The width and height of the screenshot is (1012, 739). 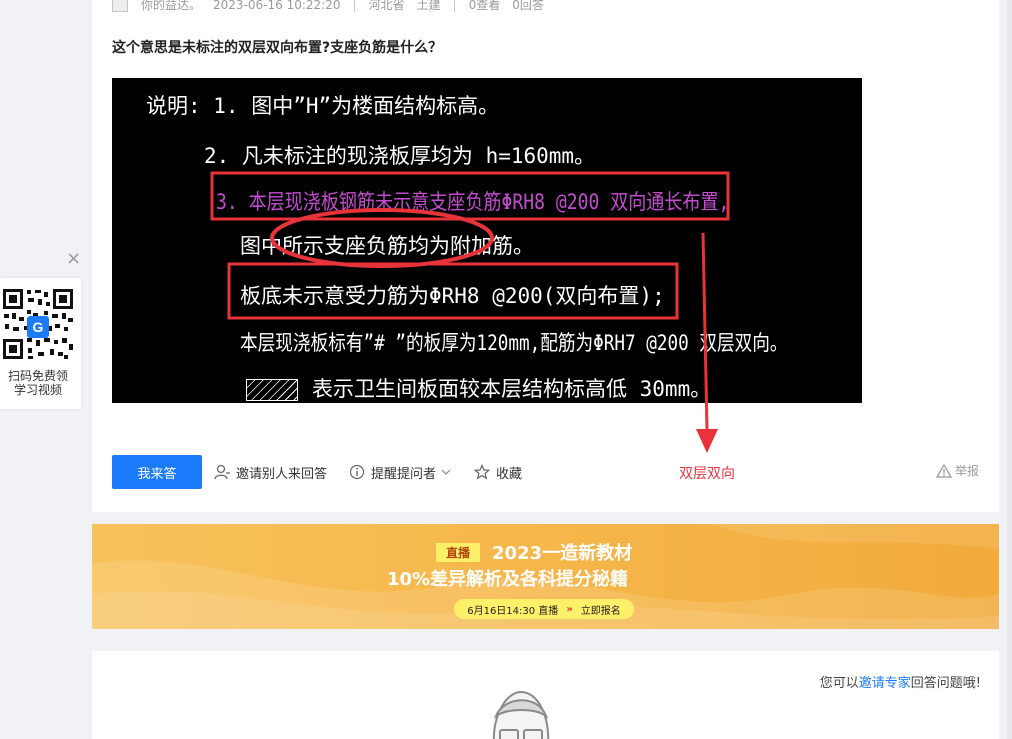 I want to click on double-chevron-icon: », so click(x=569, y=609).